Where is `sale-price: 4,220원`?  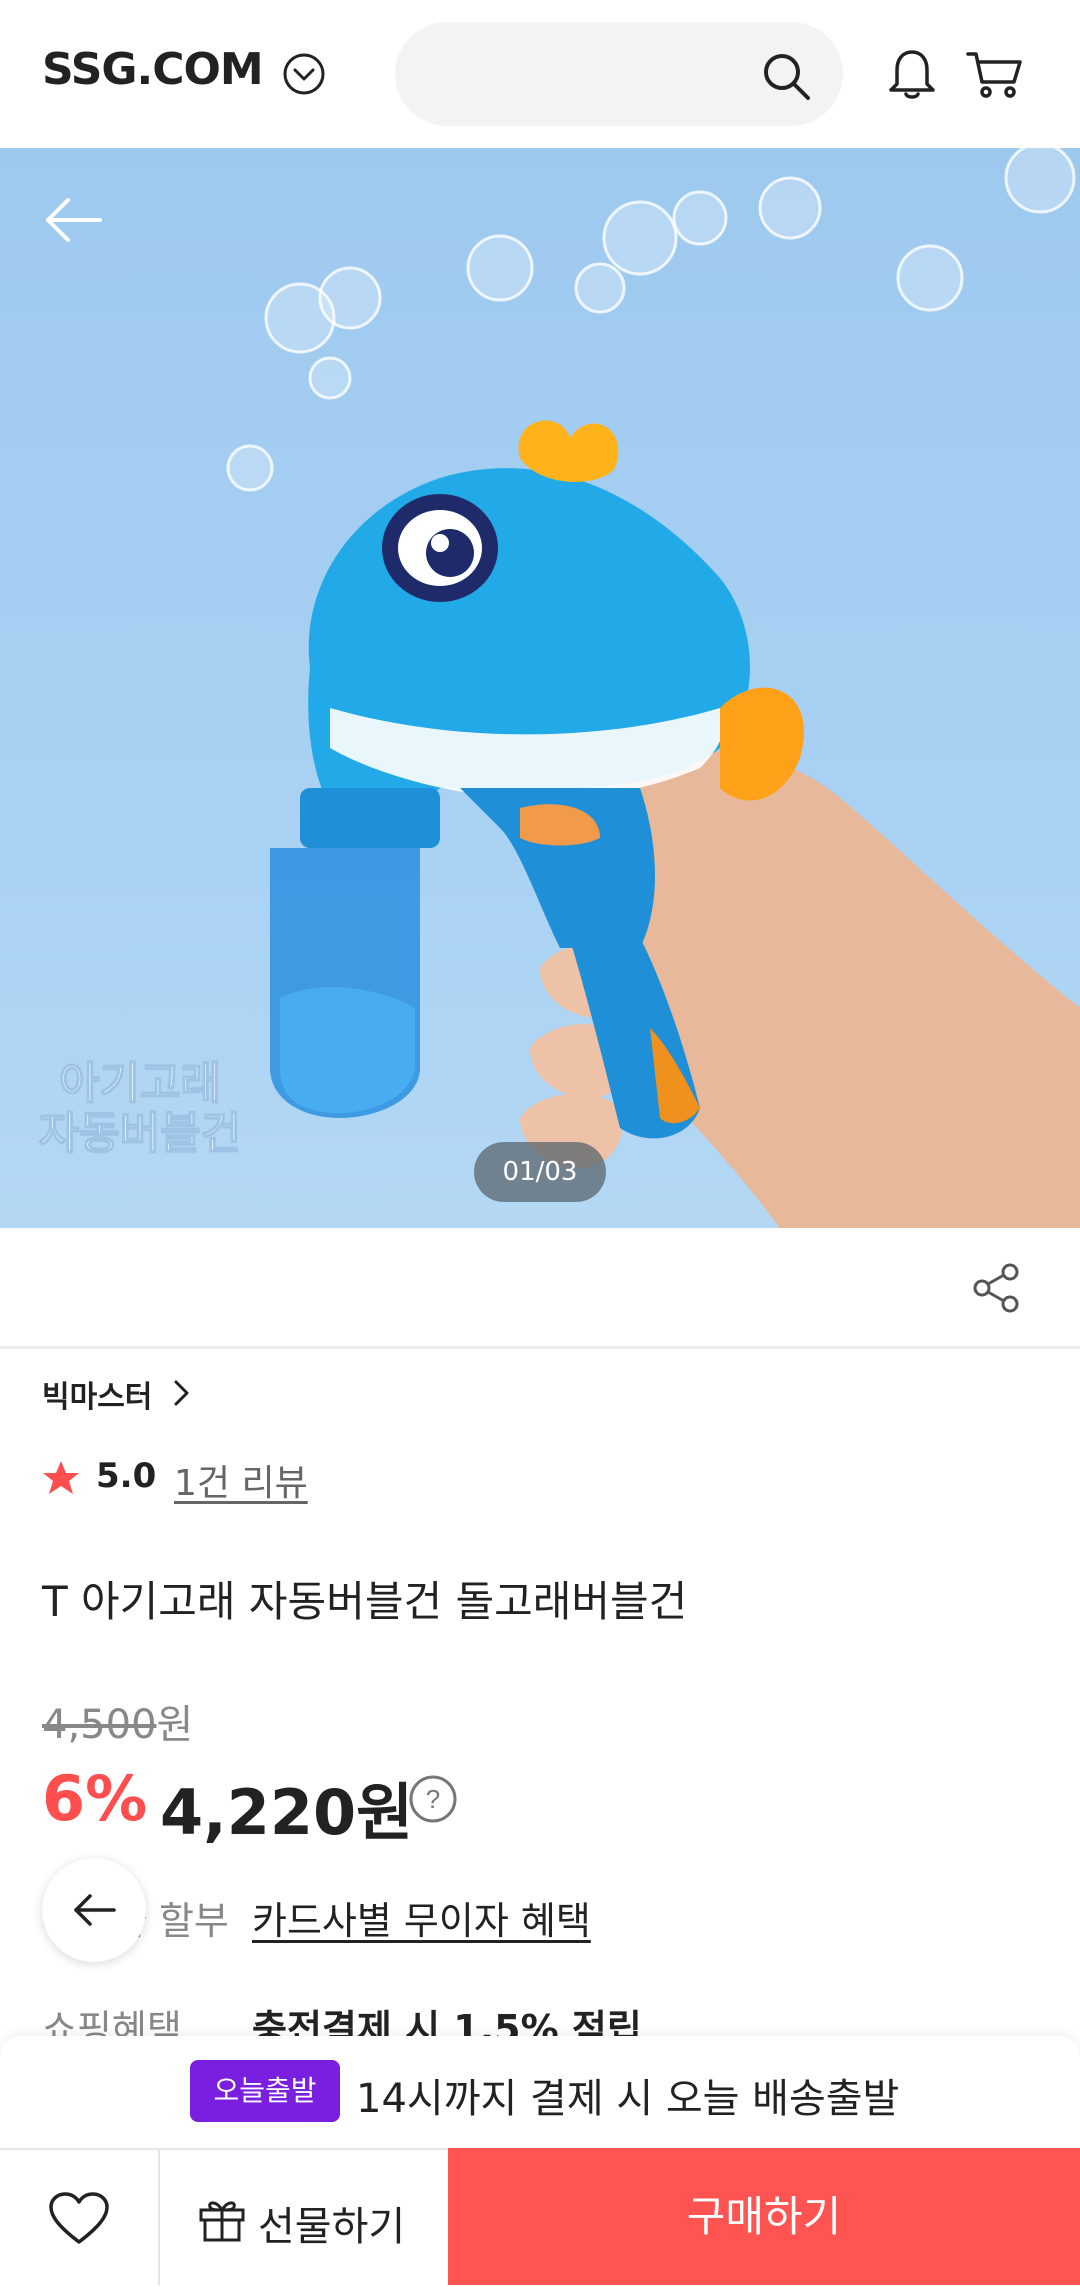 sale-price: 4,220원 is located at coordinates (287, 1812).